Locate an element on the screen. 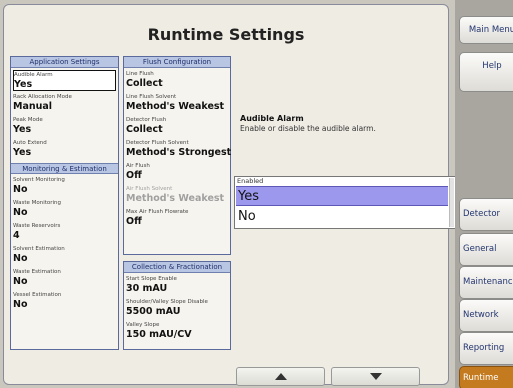 Image resolution: width=513 pixels, height=388 pixels. option-list: Enabled Yes No is located at coordinates (345, 202).